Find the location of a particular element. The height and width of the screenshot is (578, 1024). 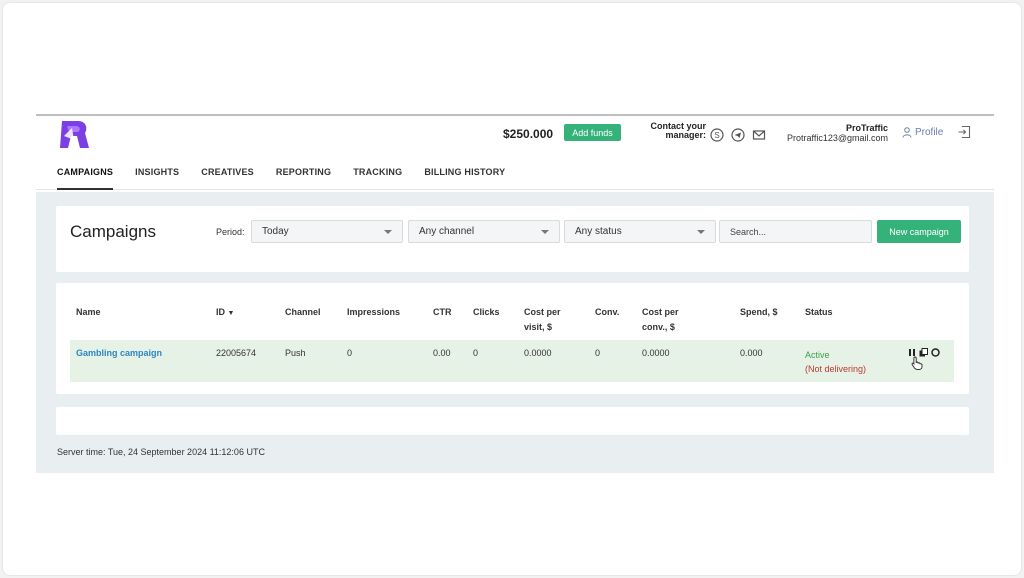

account-balance: $250.000 is located at coordinates (528, 134).